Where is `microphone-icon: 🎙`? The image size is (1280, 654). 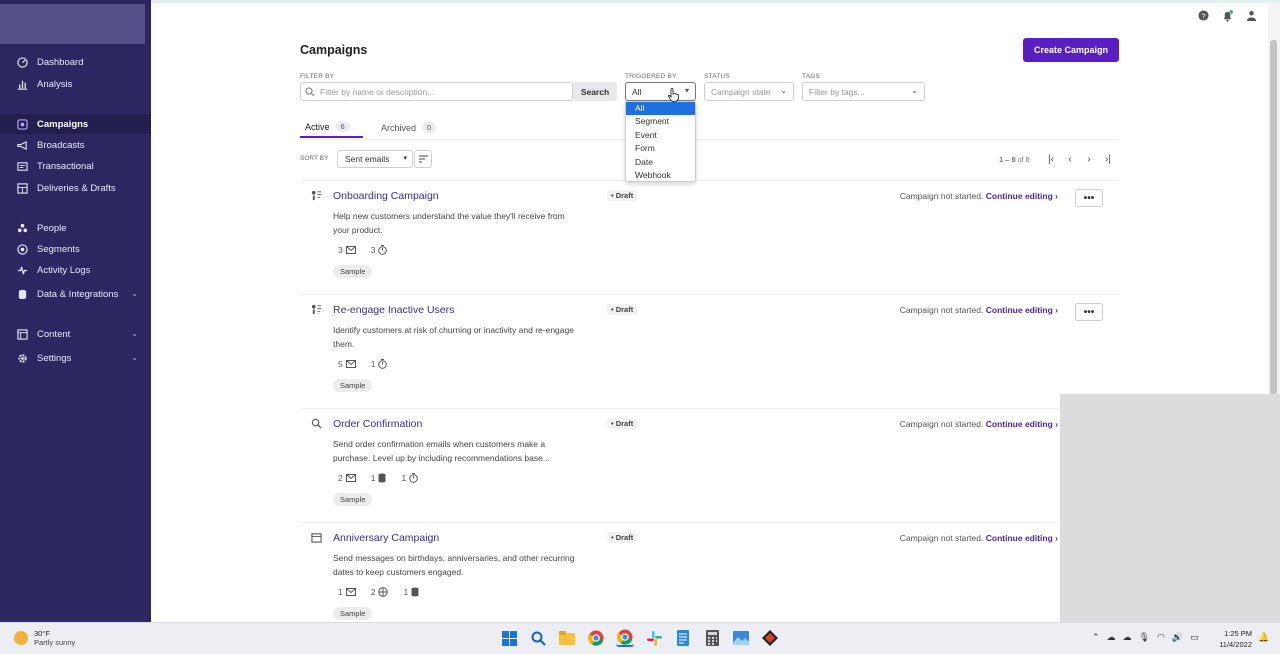
microphone-icon: 🎙 is located at coordinates (1144, 637).